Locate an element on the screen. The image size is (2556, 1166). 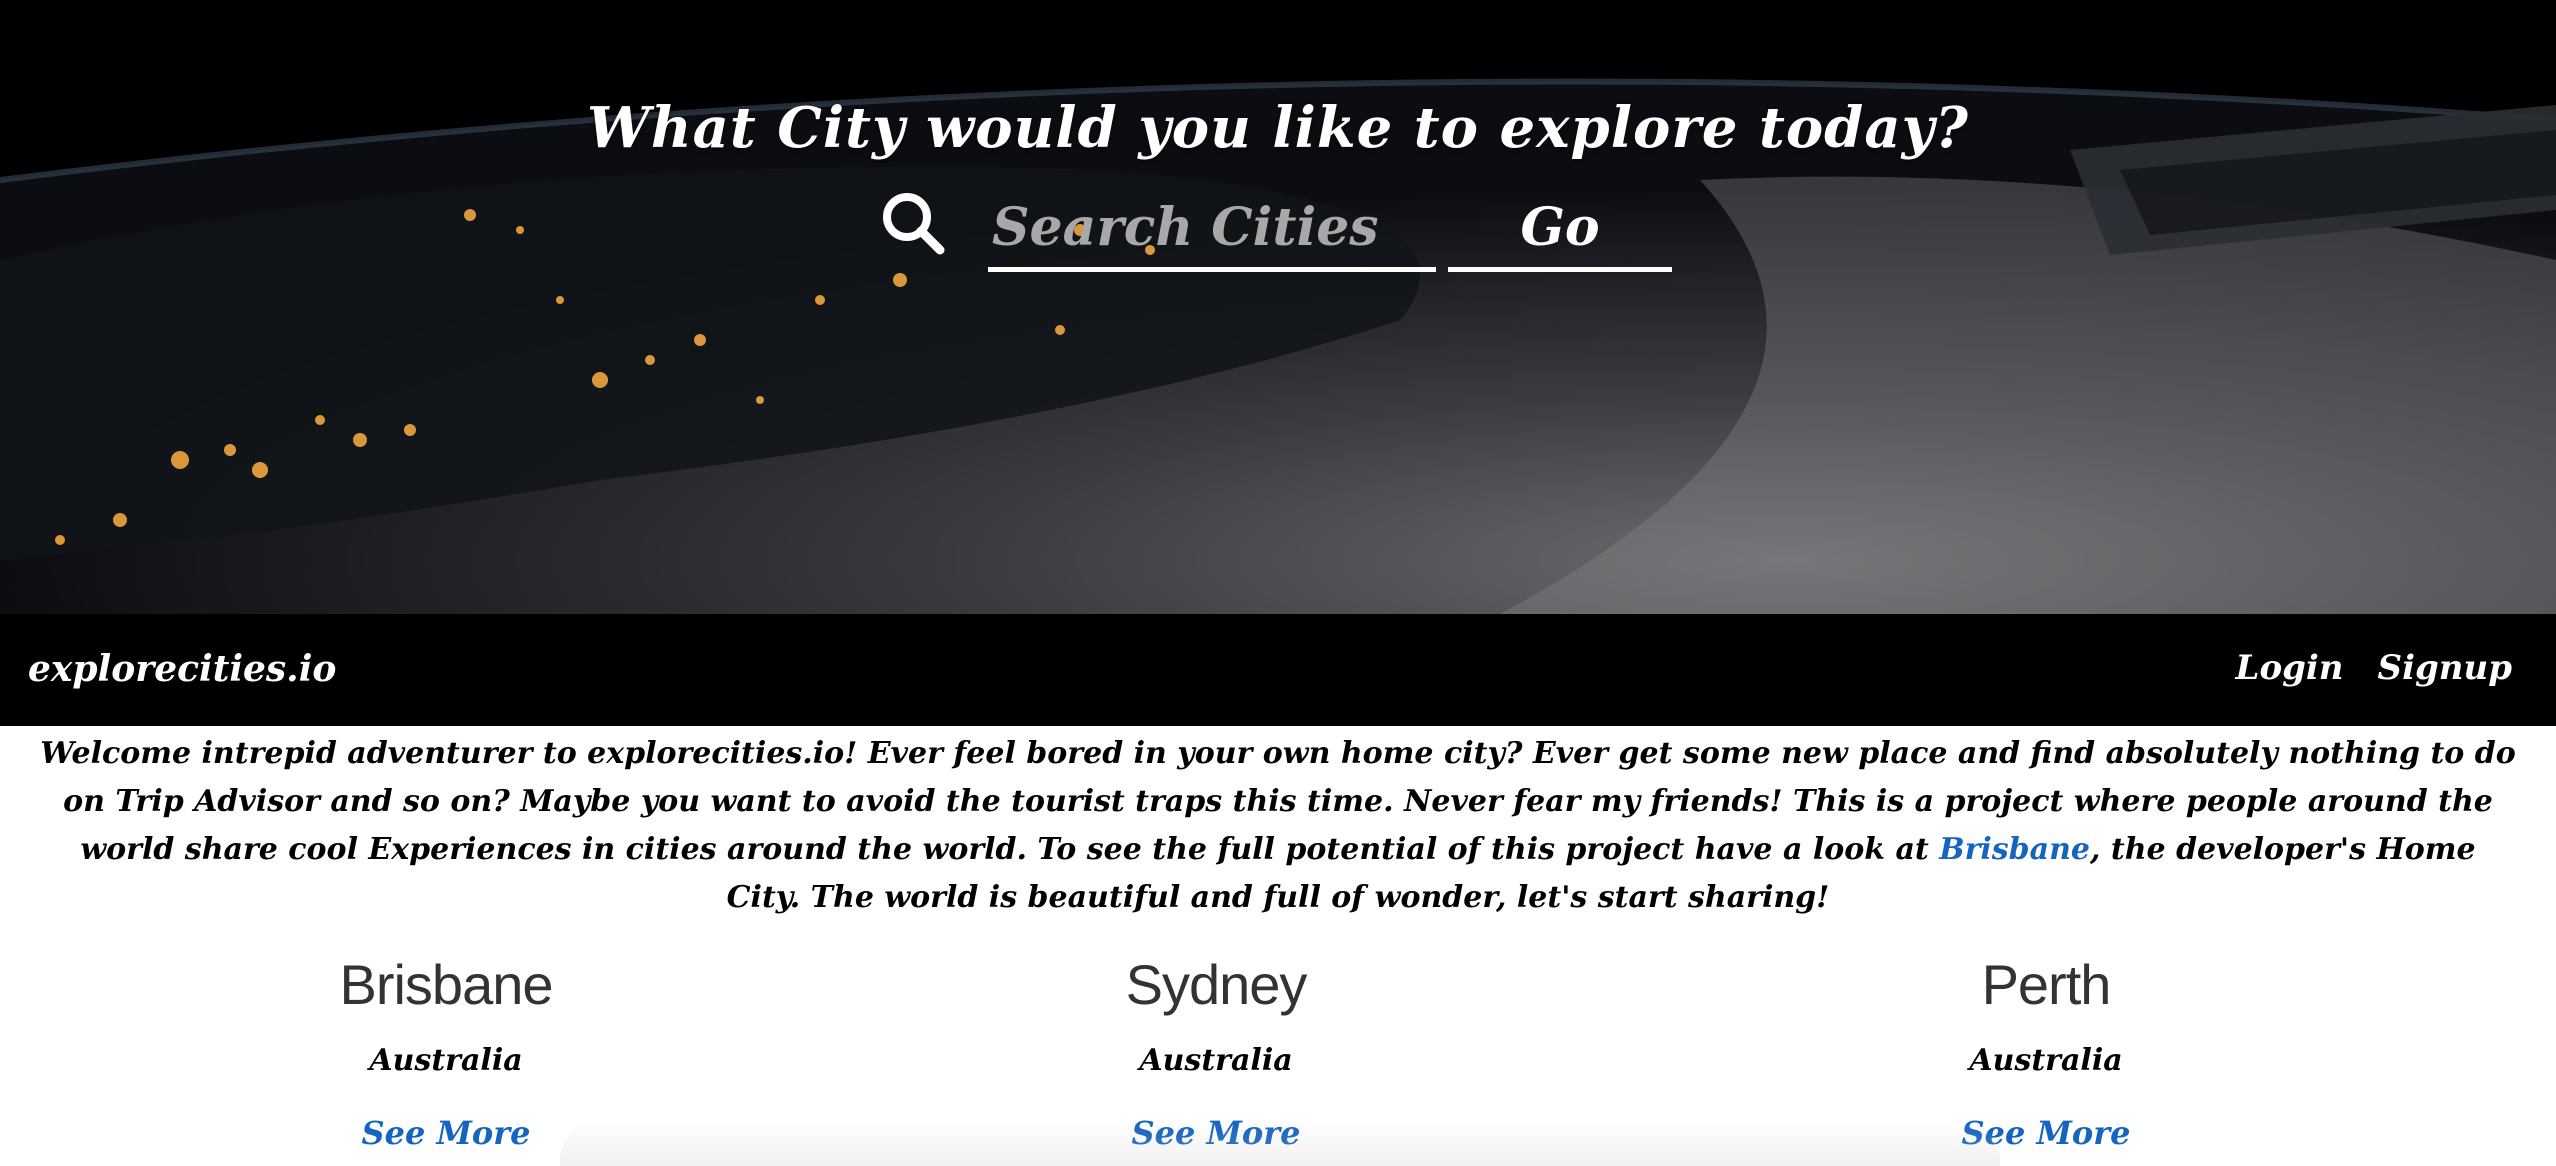
search-icon is located at coordinates (914, 224).